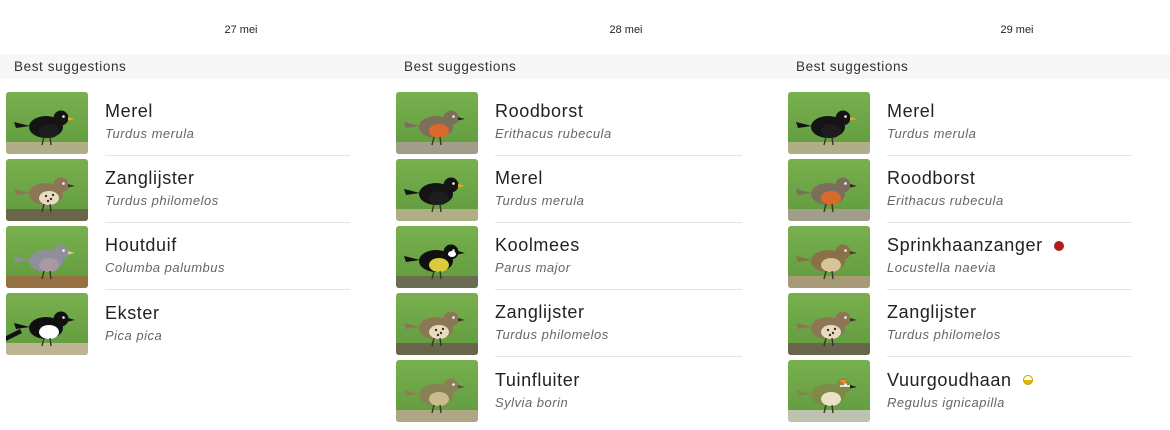  Describe the element at coordinates (1058, 245) in the screenshot. I see `red-dot-icon` at that location.